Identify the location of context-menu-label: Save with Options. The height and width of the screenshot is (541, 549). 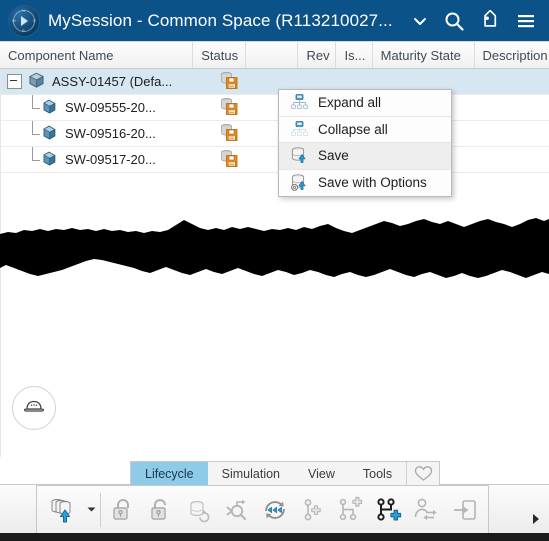
(372, 183).